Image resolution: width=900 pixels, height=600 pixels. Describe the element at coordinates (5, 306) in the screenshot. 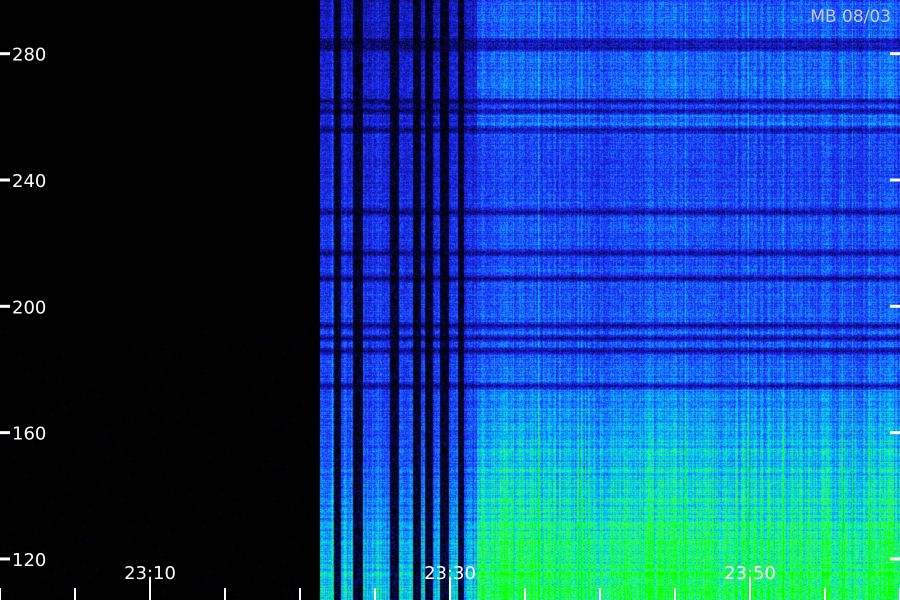

I see `y-ticks-left` at that location.